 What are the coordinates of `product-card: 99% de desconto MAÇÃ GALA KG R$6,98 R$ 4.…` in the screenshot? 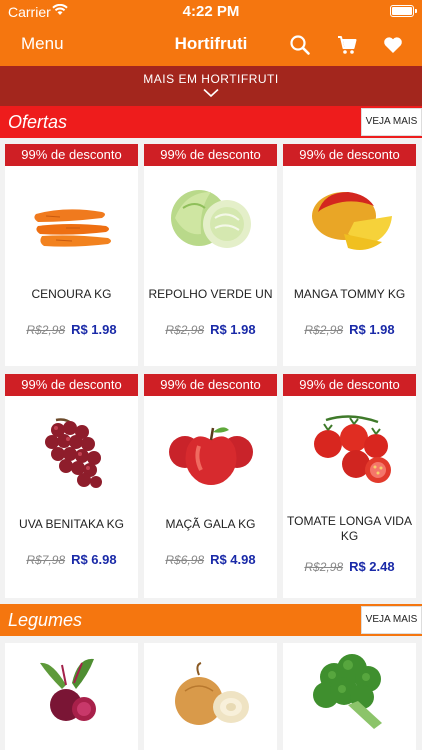 It's located at (210, 486).